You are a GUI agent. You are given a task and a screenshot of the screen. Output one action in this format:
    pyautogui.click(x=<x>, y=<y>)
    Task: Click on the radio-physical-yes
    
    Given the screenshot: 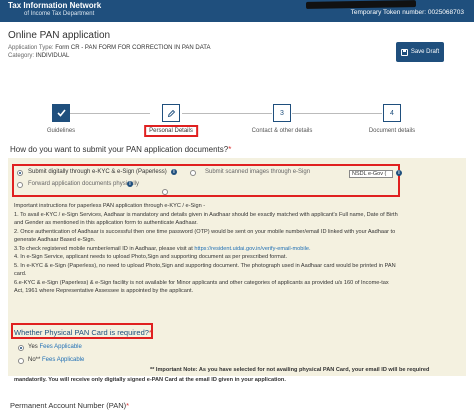 What is the action you would take?
    pyautogui.click(x=21, y=348)
    